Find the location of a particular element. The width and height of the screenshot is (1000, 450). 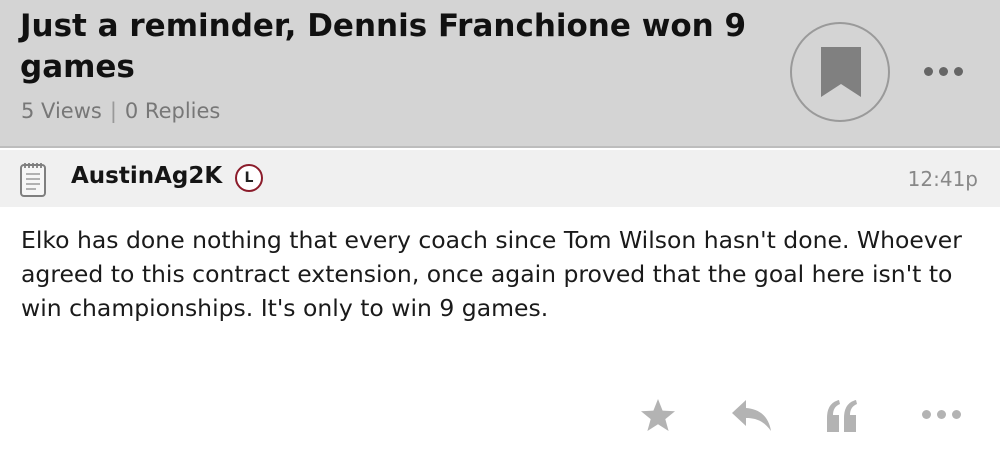

quote-button is located at coordinates (844, 415).